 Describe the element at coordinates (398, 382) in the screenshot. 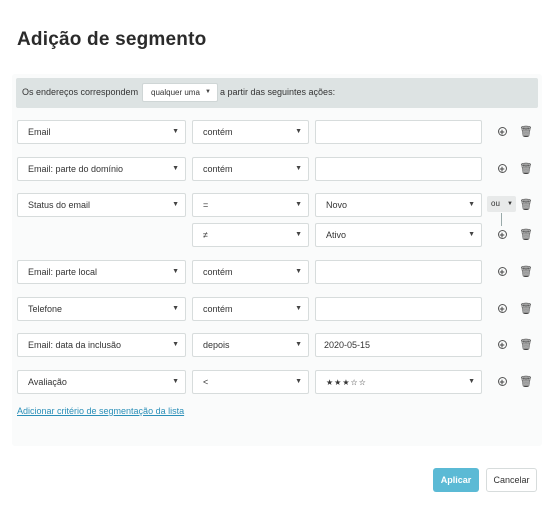

I see `rating-select: ★★★☆☆ ▼` at that location.